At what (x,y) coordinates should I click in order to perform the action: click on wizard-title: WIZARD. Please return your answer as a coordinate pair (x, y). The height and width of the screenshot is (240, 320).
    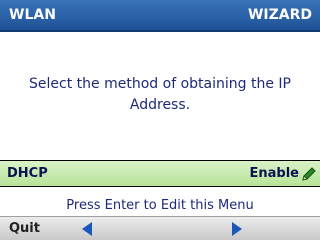
    Looking at the image, I should click on (279, 15).